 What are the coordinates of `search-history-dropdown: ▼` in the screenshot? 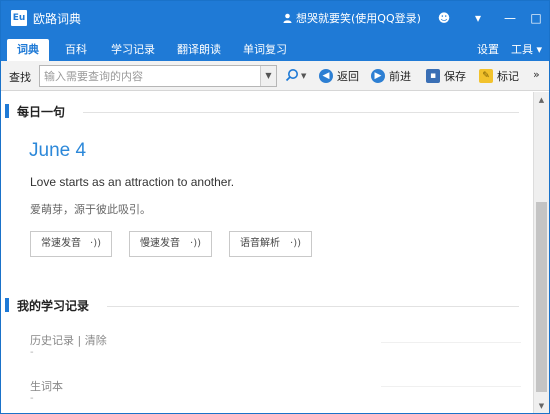 It's located at (268, 76).